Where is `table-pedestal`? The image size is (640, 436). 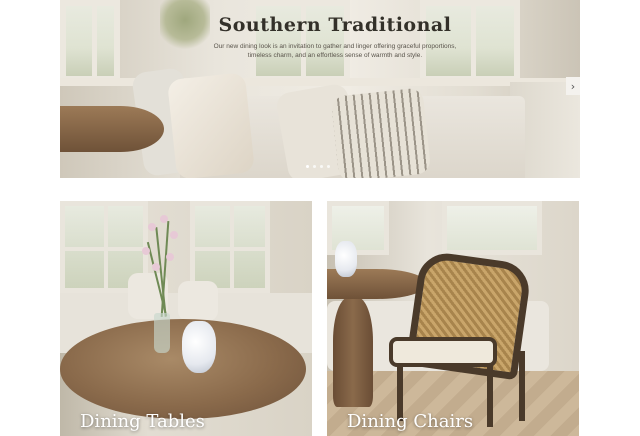
table-pedestal is located at coordinates (353, 352).